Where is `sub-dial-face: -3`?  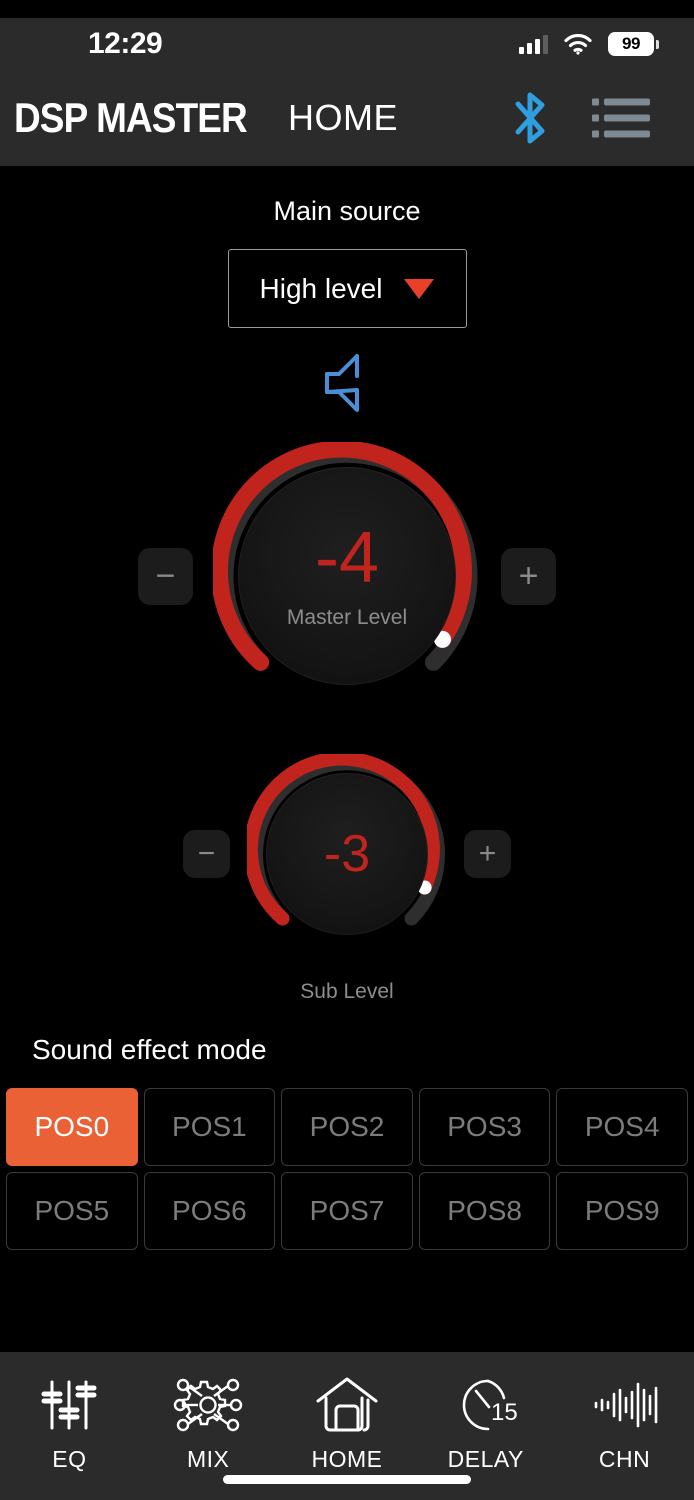 sub-dial-face: -3 is located at coordinates (347, 854).